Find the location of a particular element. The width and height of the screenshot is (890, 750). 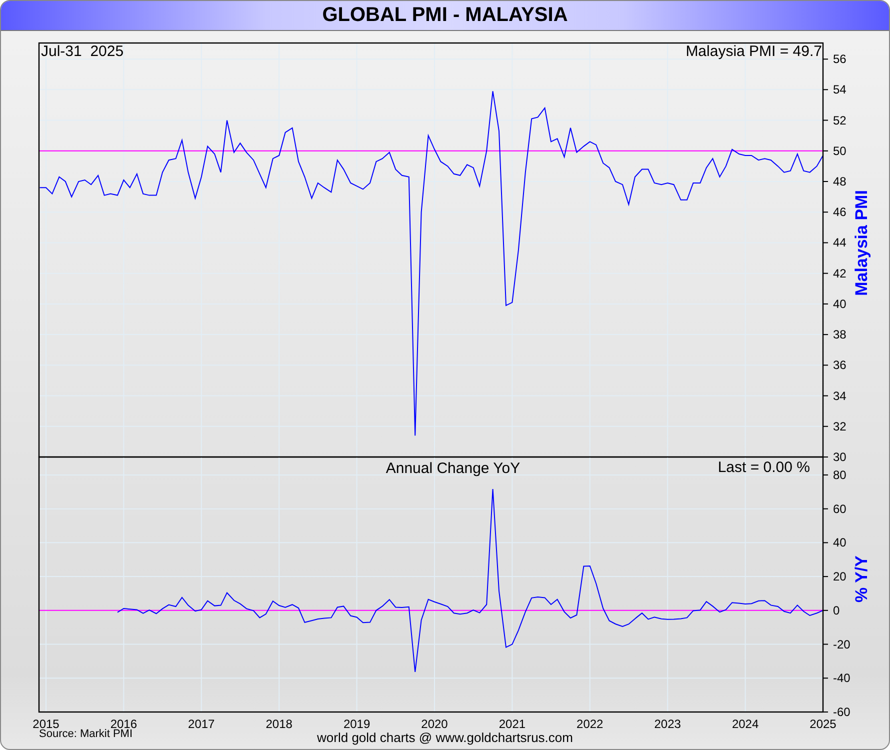

y-tick-label: -40 is located at coordinates (841, 678).